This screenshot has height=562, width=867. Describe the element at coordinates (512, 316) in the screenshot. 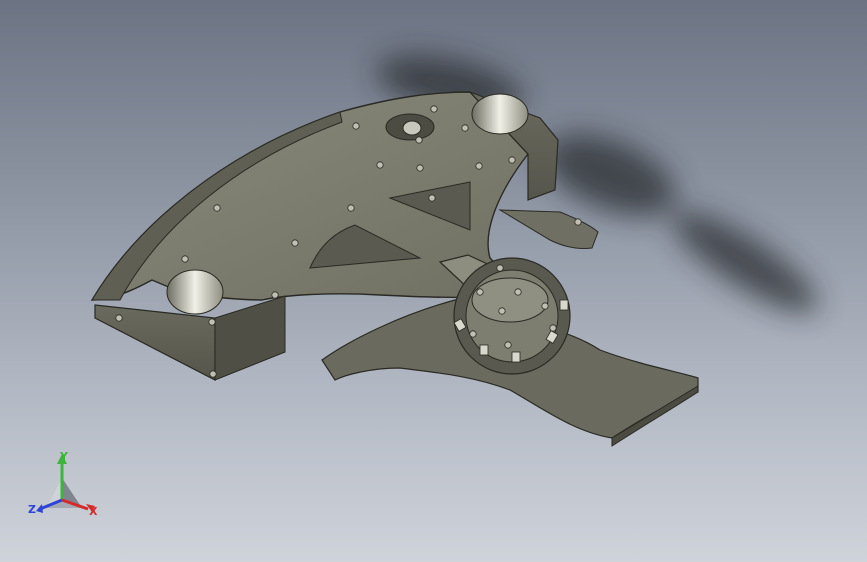

I see `drive-hub` at that location.